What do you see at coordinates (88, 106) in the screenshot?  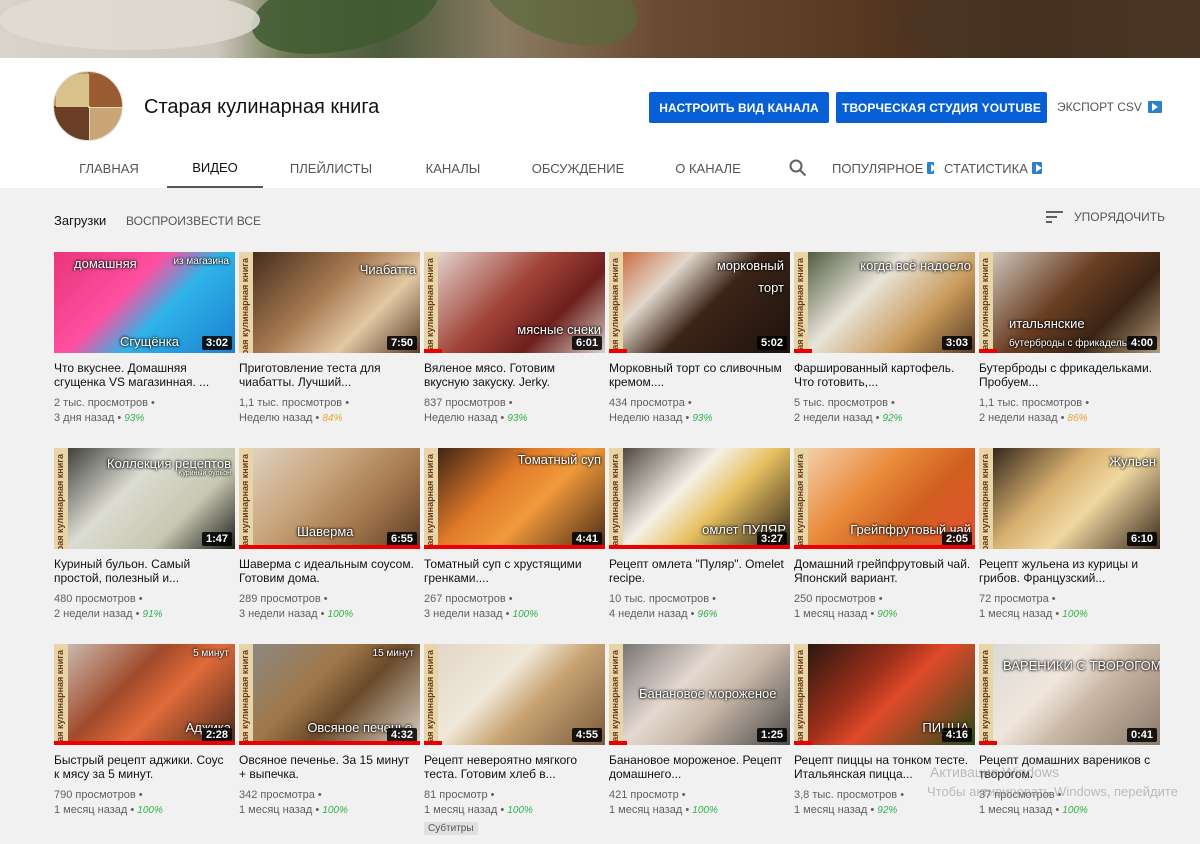 I see `channel-avatar` at bounding box center [88, 106].